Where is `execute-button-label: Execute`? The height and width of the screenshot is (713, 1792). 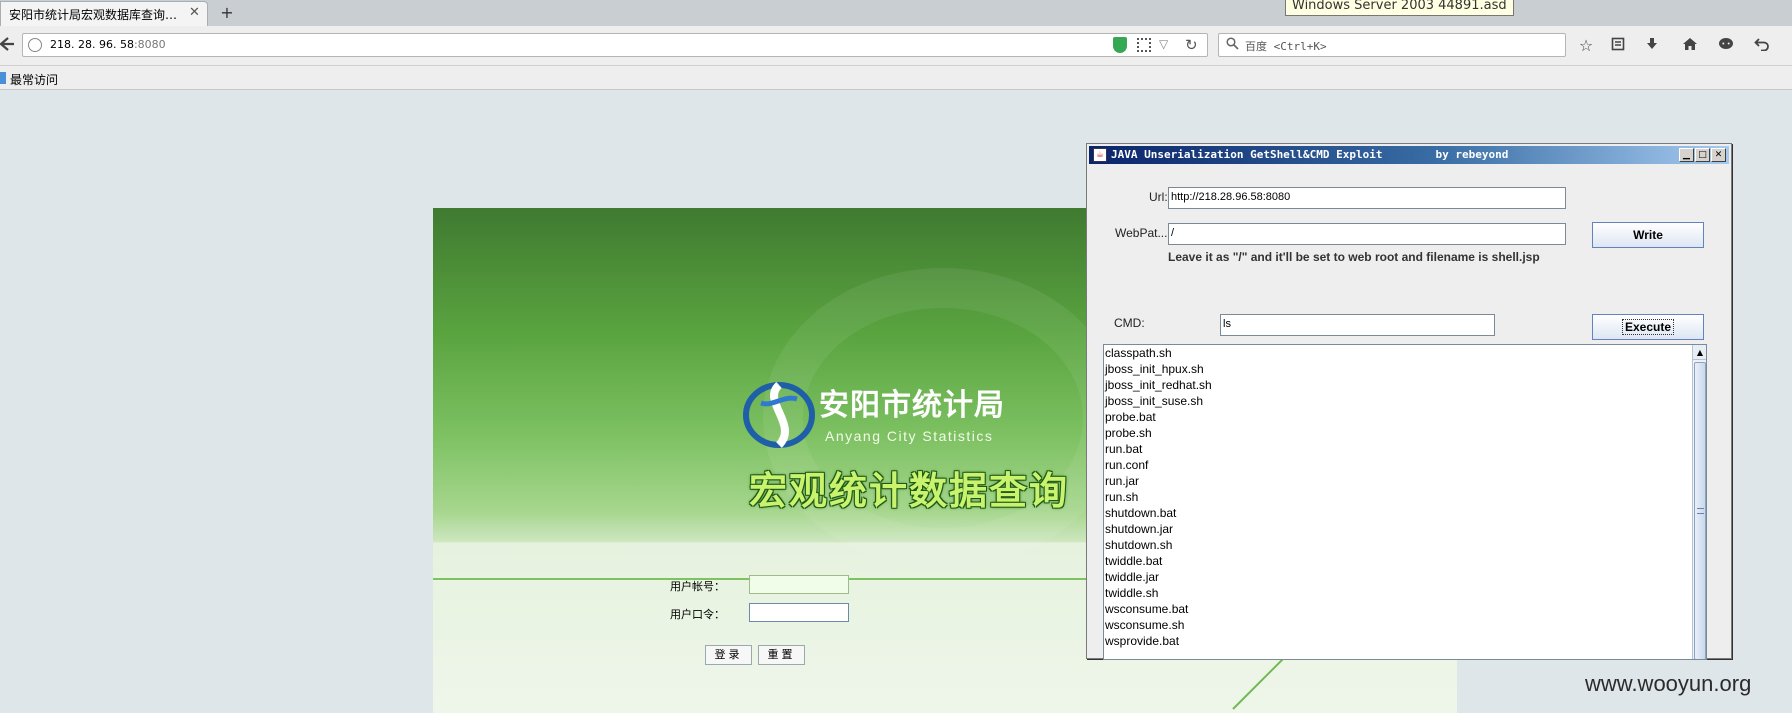 execute-button-label: Execute is located at coordinates (1648, 327).